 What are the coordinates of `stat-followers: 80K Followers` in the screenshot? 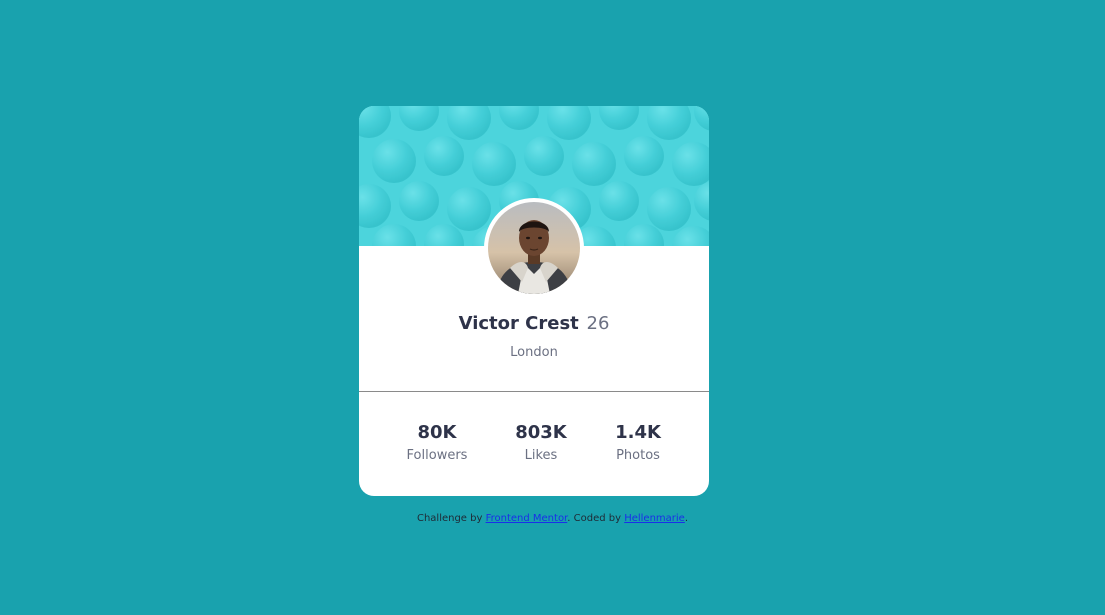 It's located at (437, 443).